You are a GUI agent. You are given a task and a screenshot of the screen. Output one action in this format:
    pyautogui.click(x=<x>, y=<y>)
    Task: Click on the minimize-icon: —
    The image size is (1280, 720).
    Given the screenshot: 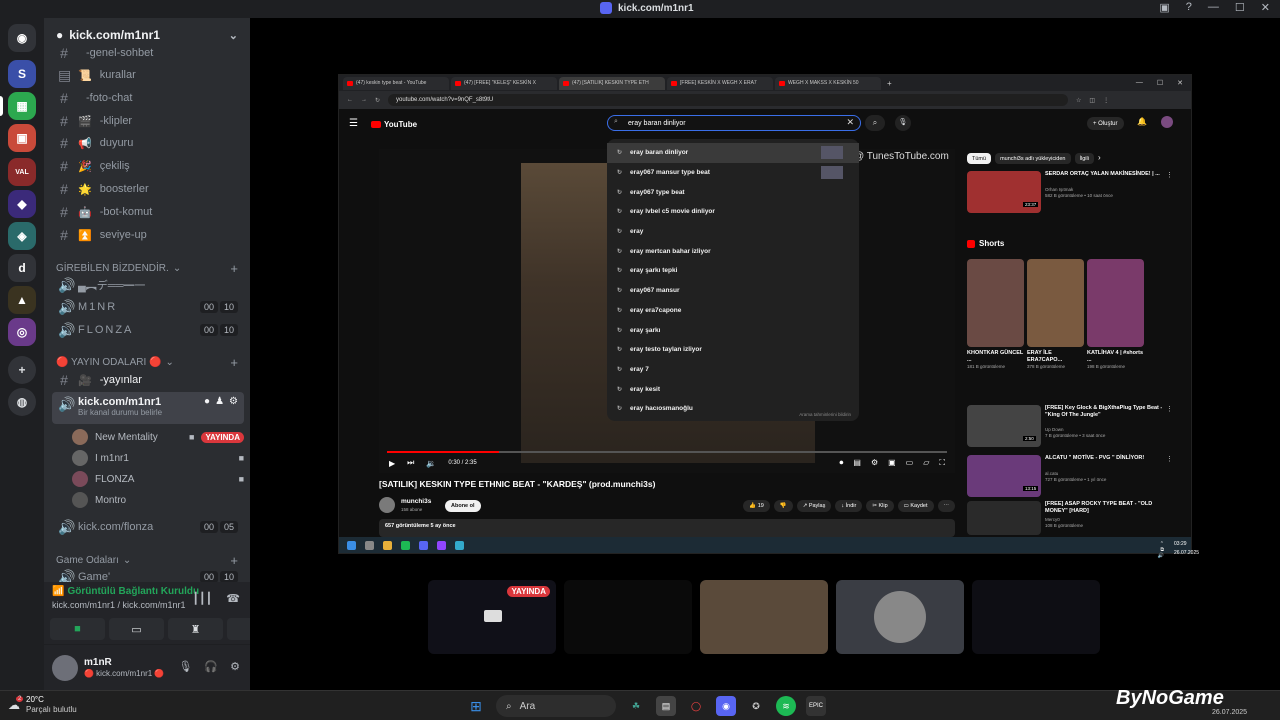 What is the action you would take?
    pyautogui.click(x=1139, y=83)
    